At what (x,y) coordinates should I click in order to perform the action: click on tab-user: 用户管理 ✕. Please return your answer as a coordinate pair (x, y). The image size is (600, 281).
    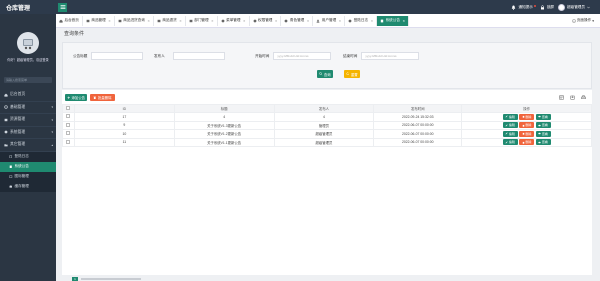
    Looking at the image, I should click on (329, 20).